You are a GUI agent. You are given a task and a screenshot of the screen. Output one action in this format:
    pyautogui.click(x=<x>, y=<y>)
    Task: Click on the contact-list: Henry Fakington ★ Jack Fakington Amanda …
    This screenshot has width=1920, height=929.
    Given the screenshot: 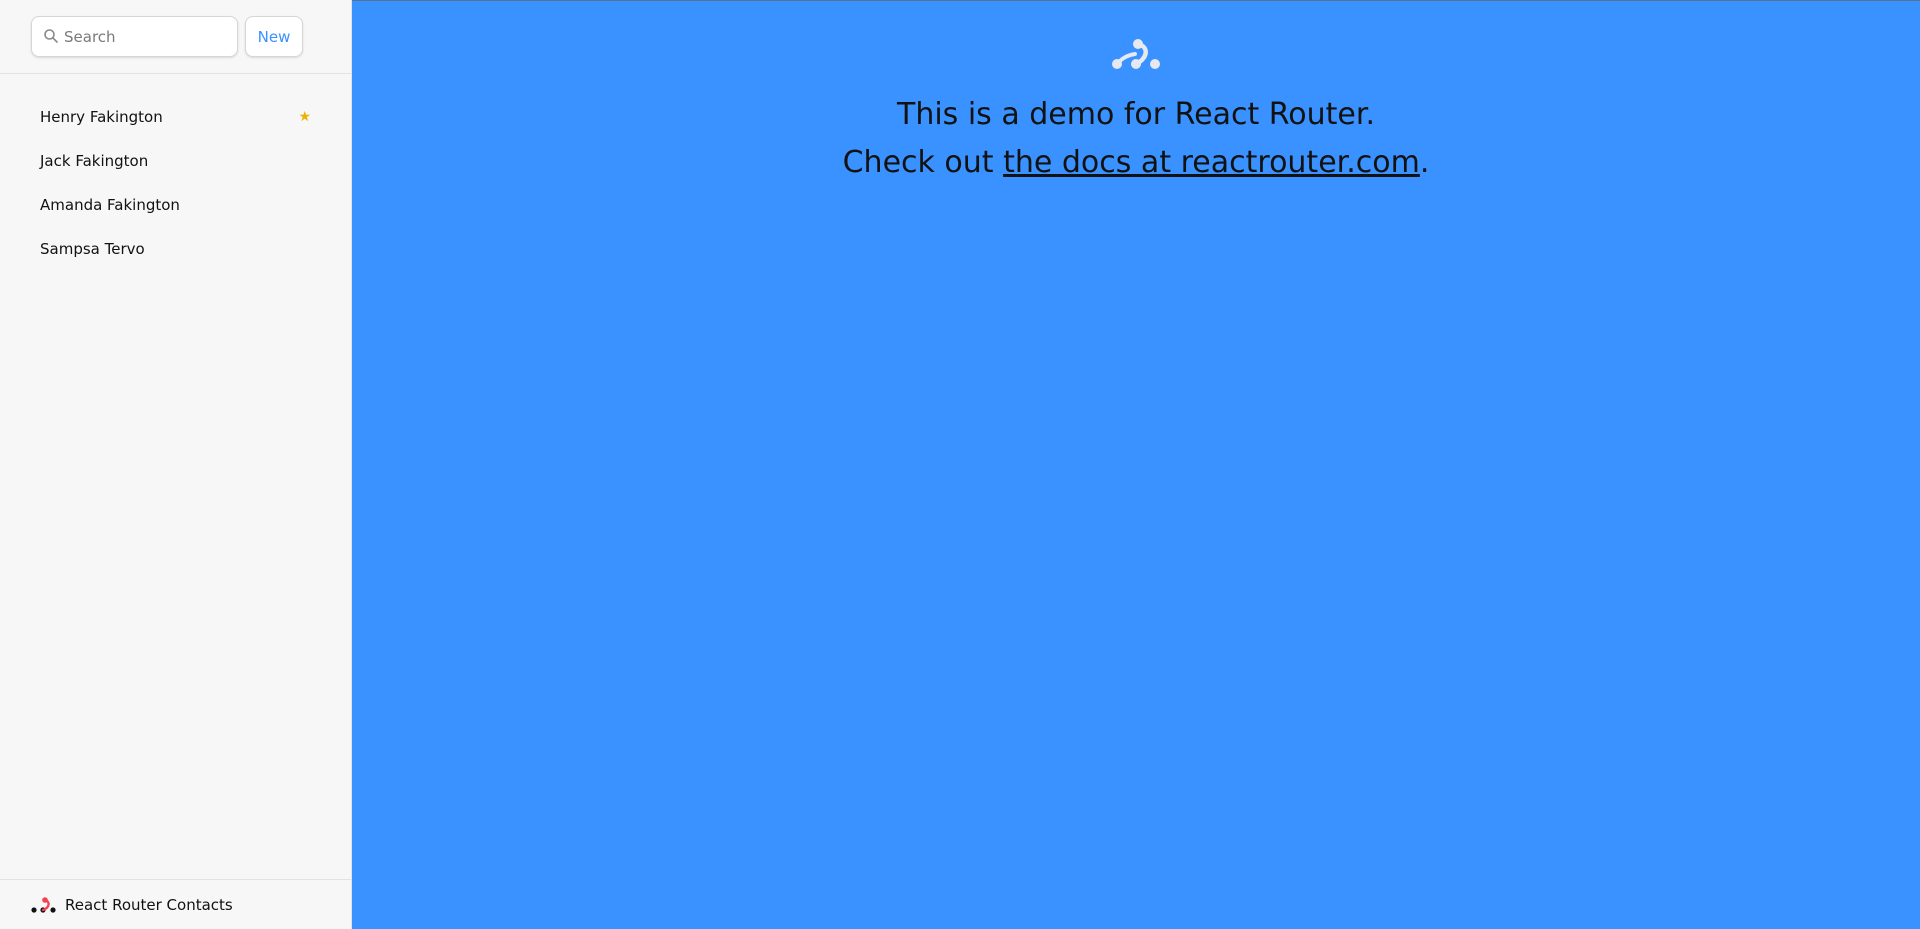 What is the action you would take?
    pyautogui.click(x=175, y=172)
    